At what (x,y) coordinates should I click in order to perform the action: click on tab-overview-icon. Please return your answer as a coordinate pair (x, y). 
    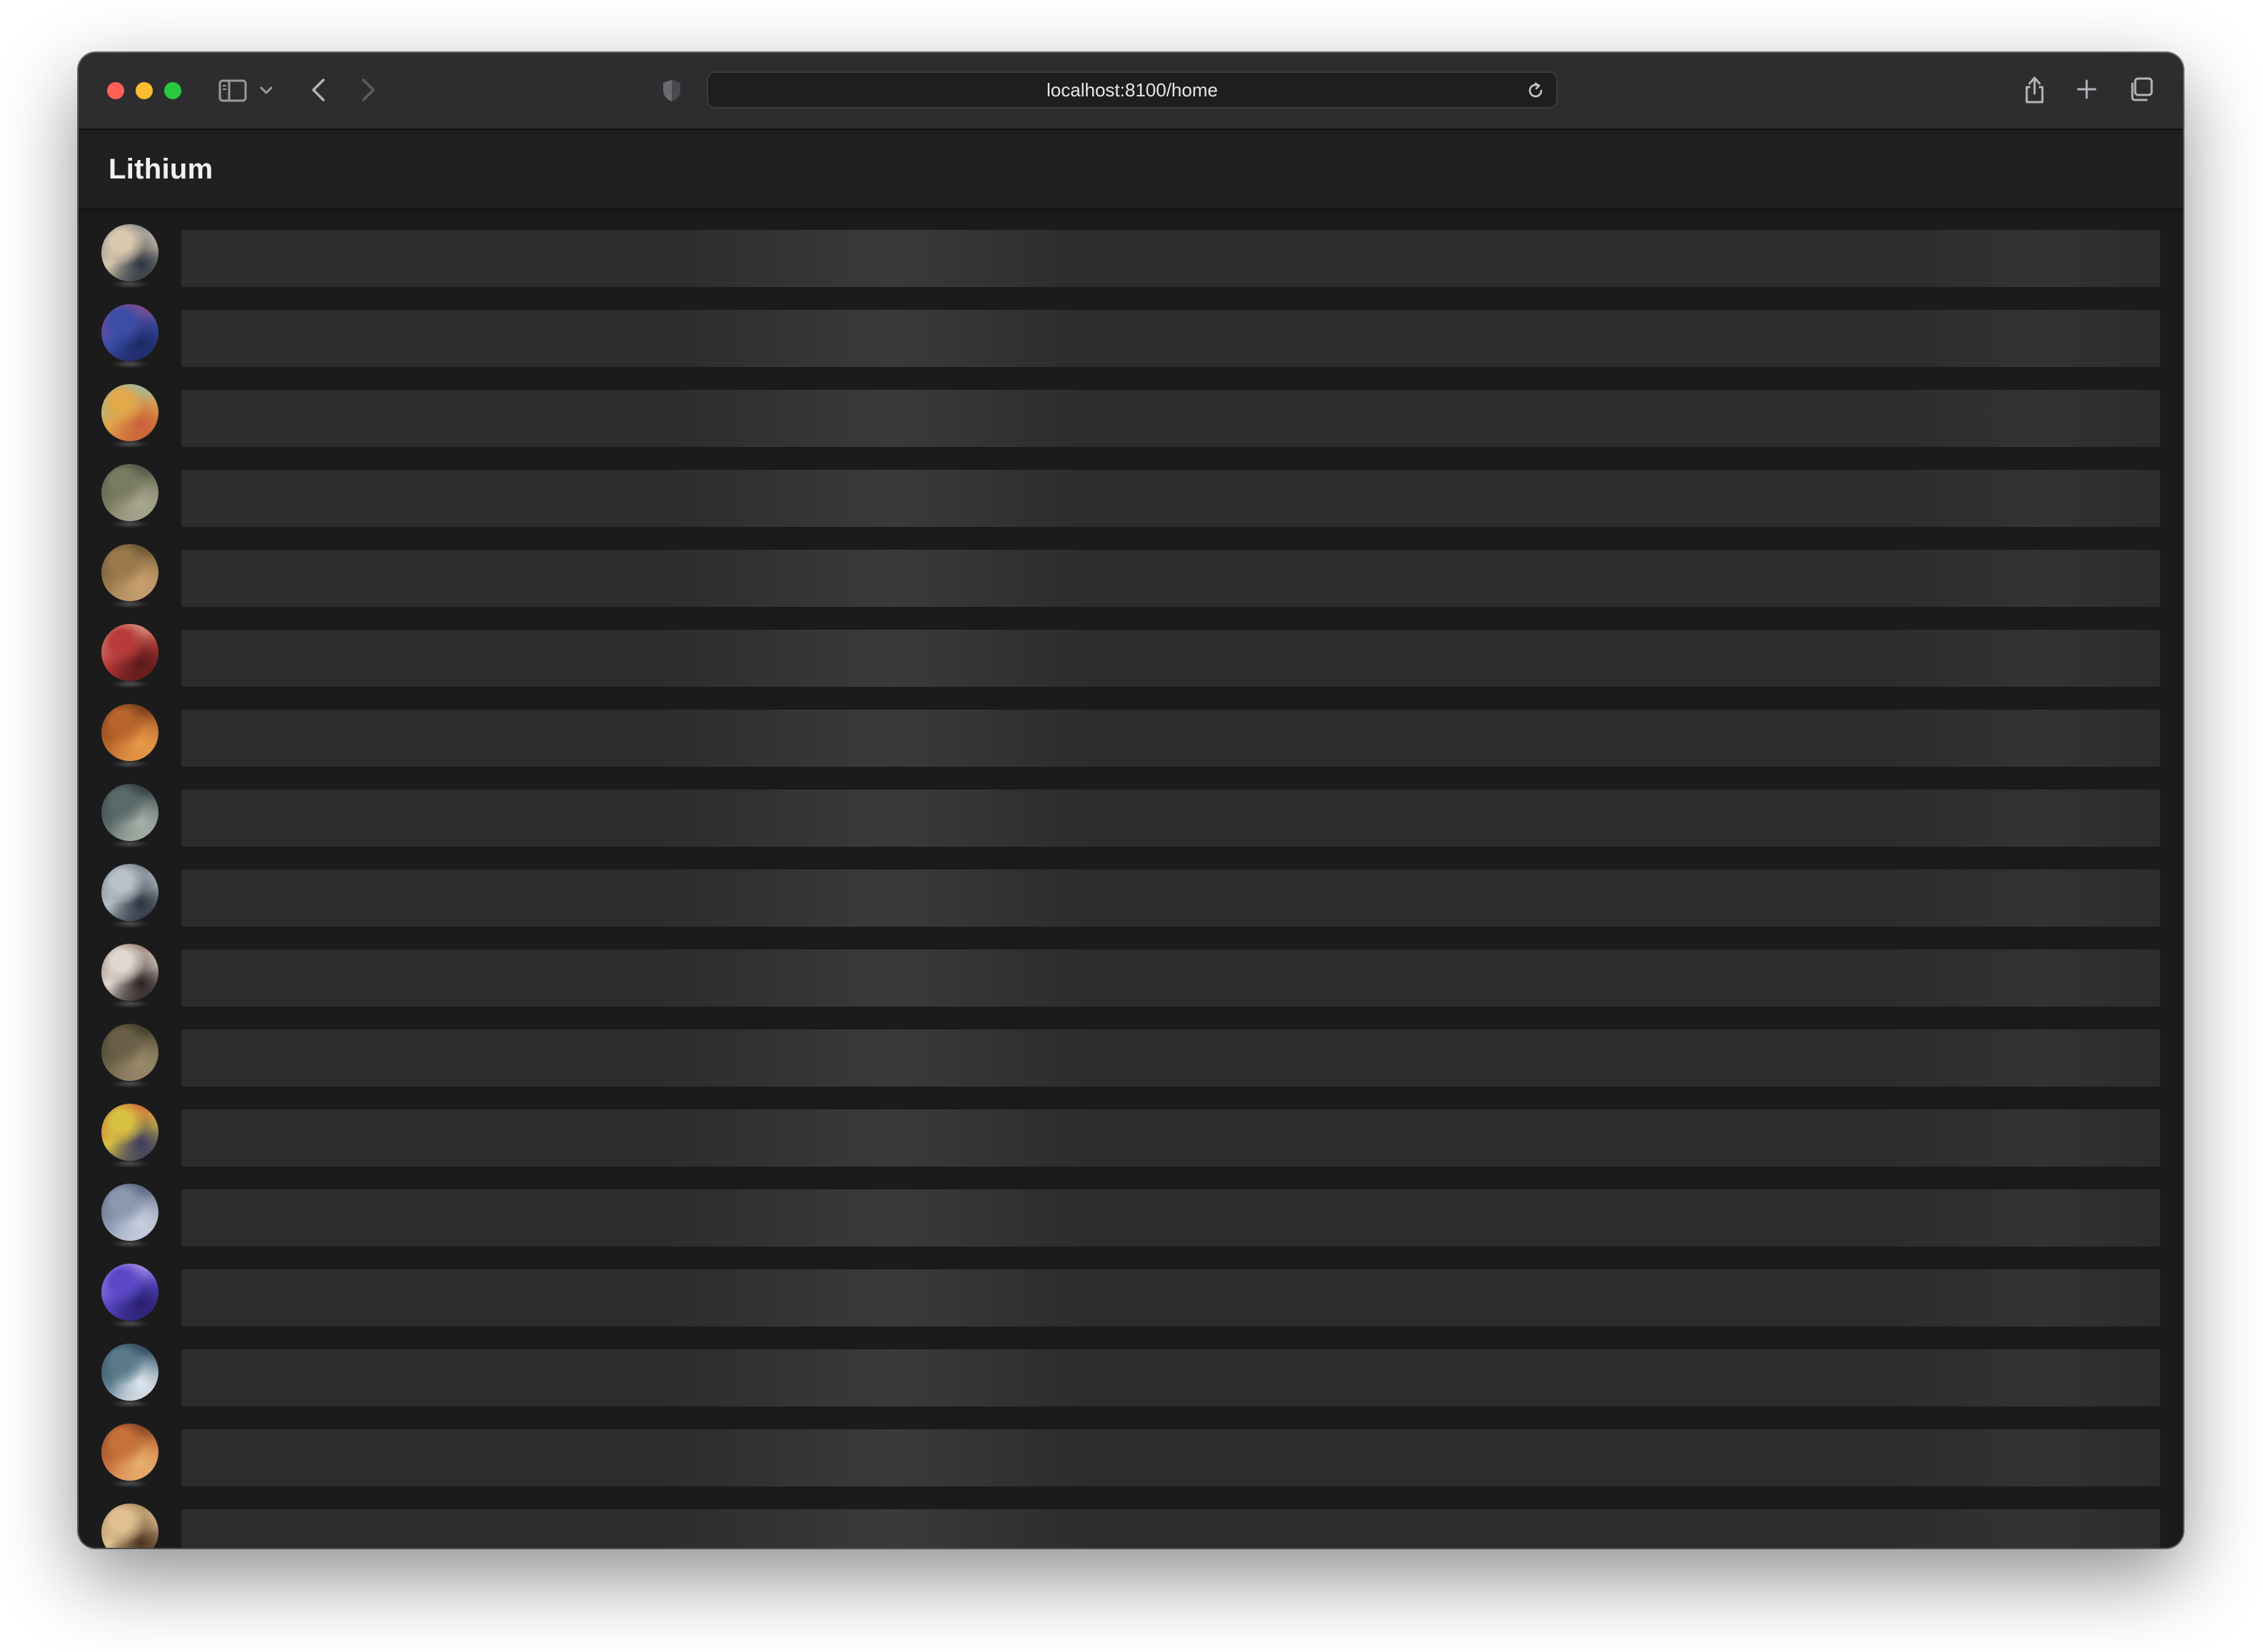
    Looking at the image, I should click on (2140, 89).